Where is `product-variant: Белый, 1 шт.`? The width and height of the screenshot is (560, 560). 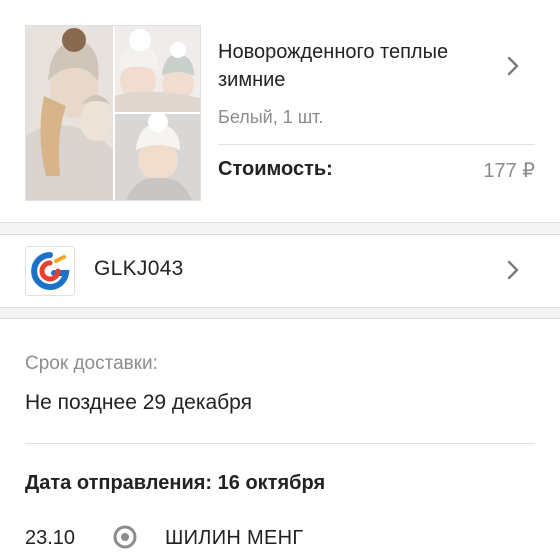 product-variant: Белый, 1 шт. is located at coordinates (271, 117).